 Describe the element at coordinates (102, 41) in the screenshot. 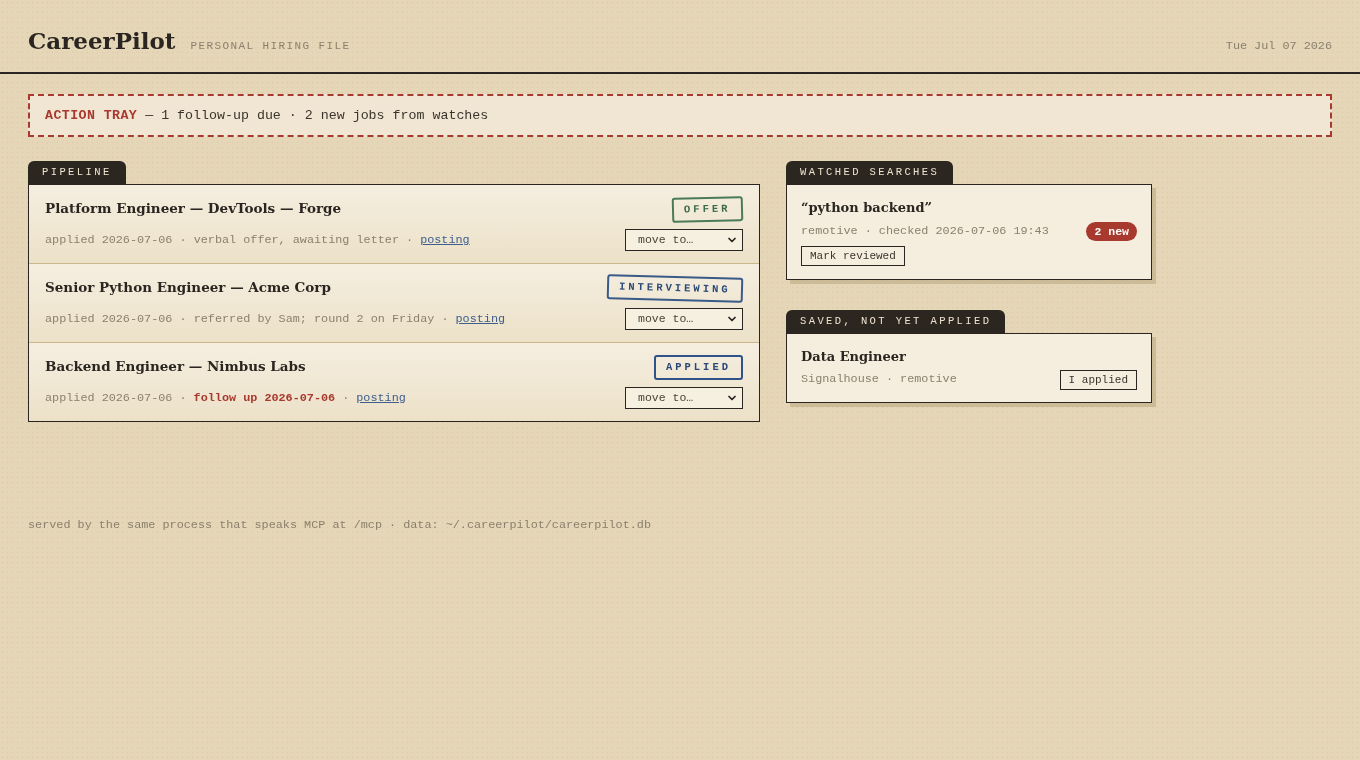

I see `app-title: CareerPilot` at that location.